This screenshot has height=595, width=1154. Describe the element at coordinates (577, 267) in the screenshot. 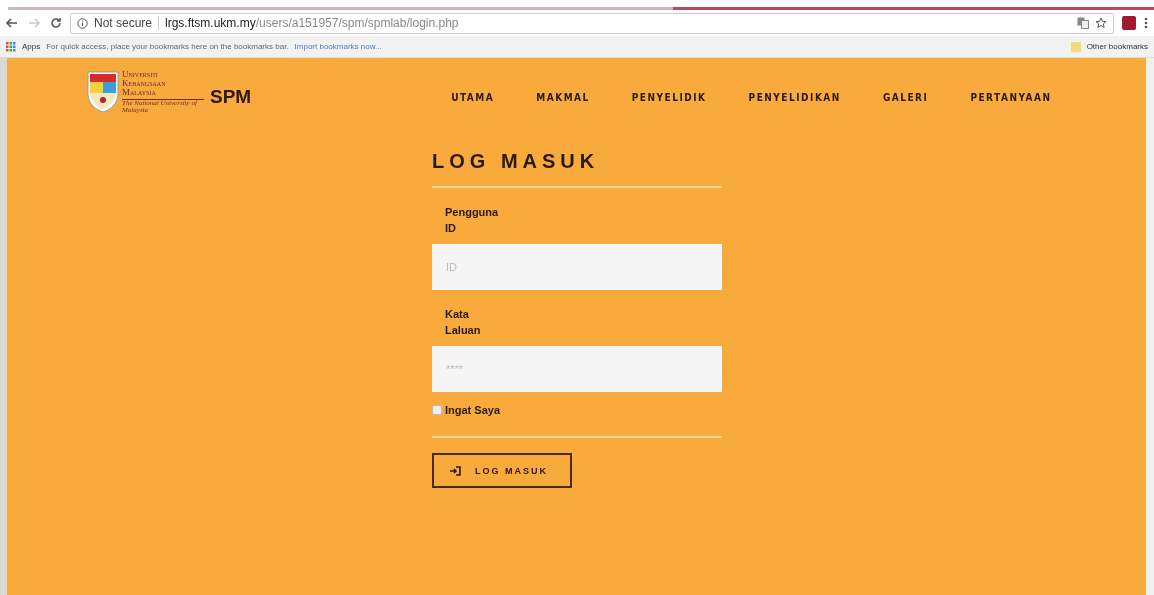

I see `input-field: ID` at that location.